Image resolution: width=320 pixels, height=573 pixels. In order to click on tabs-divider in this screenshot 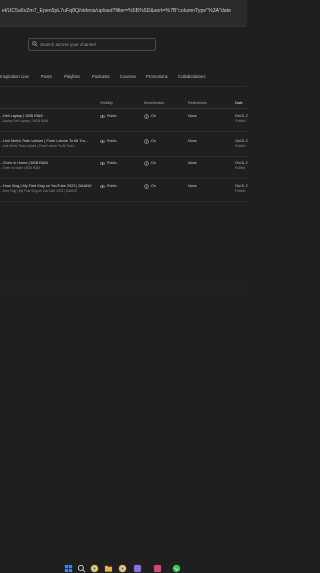, I will do `click(123, 86)`.